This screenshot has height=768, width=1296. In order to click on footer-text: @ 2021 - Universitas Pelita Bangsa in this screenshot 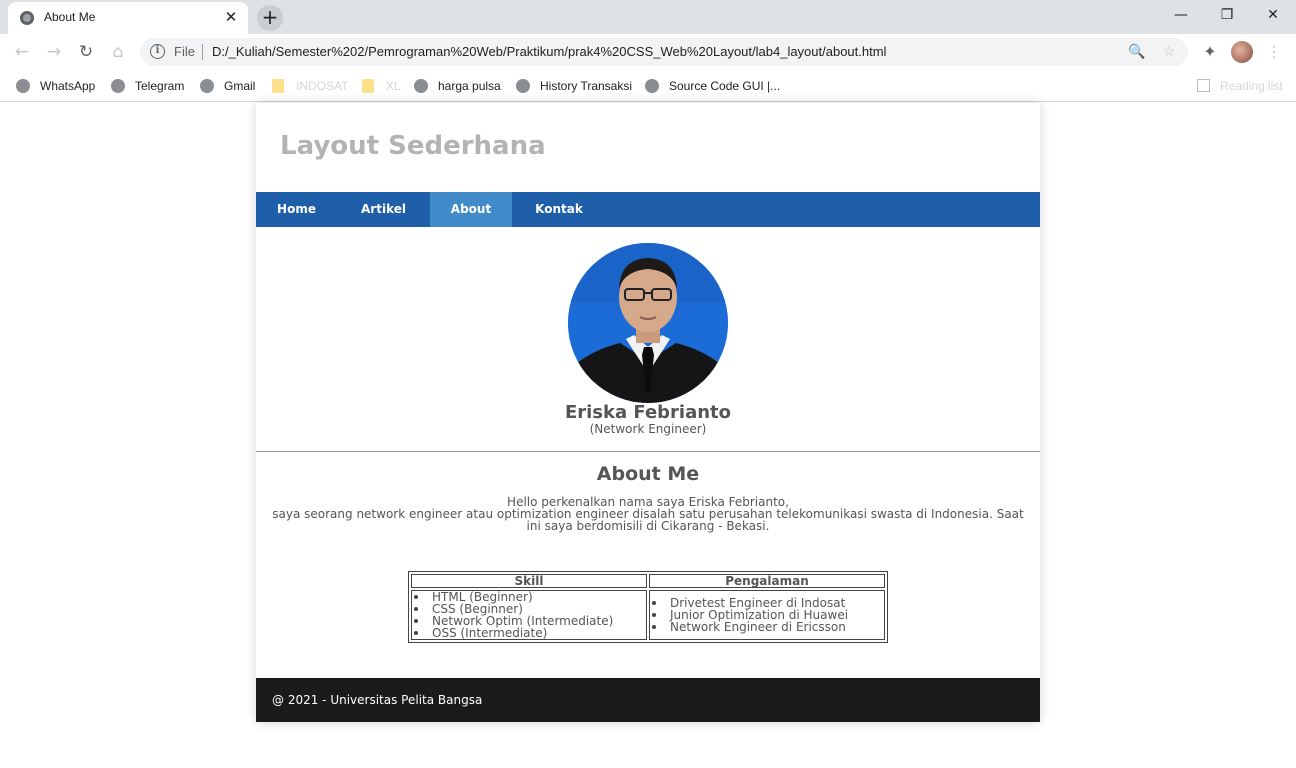, I will do `click(377, 700)`.